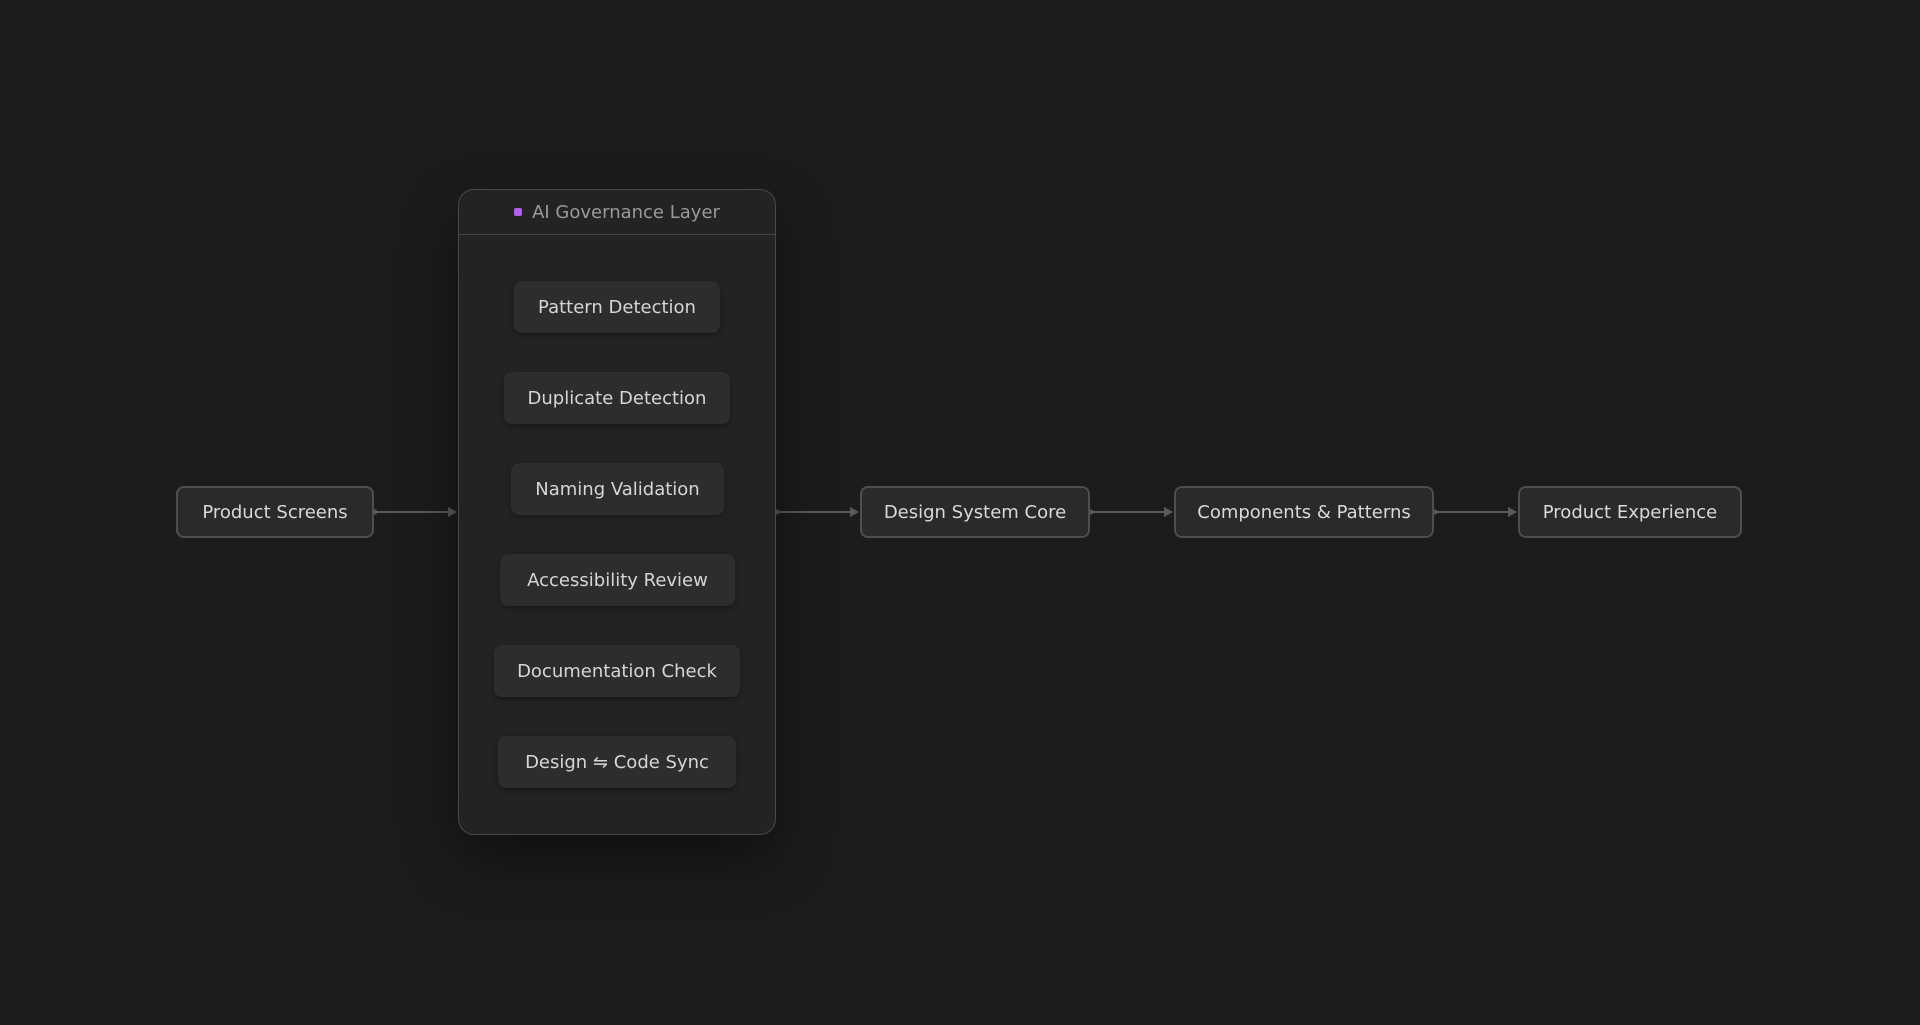 The width and height of the screenshot is (1920, 1025). I want to click on check-label: Documentation Check, so click(617, 671).